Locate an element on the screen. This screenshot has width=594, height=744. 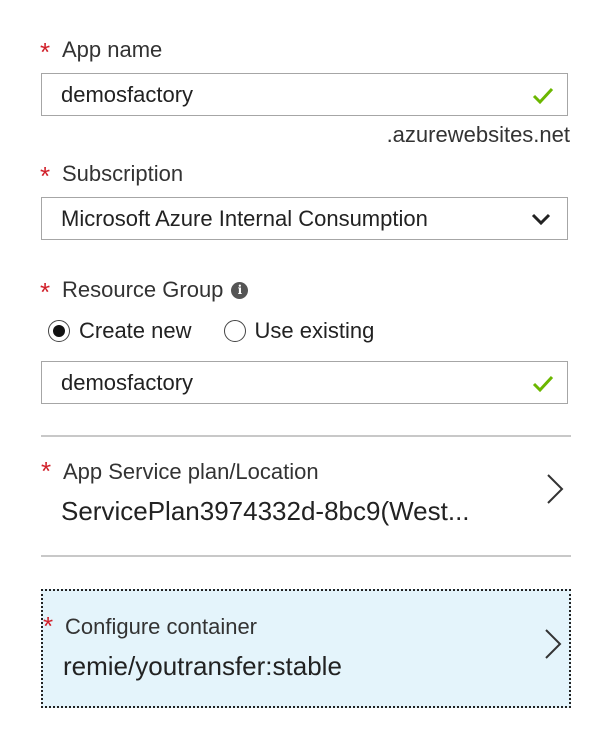
radio-create-new-label: Create new is located at coordinates (135, 330).